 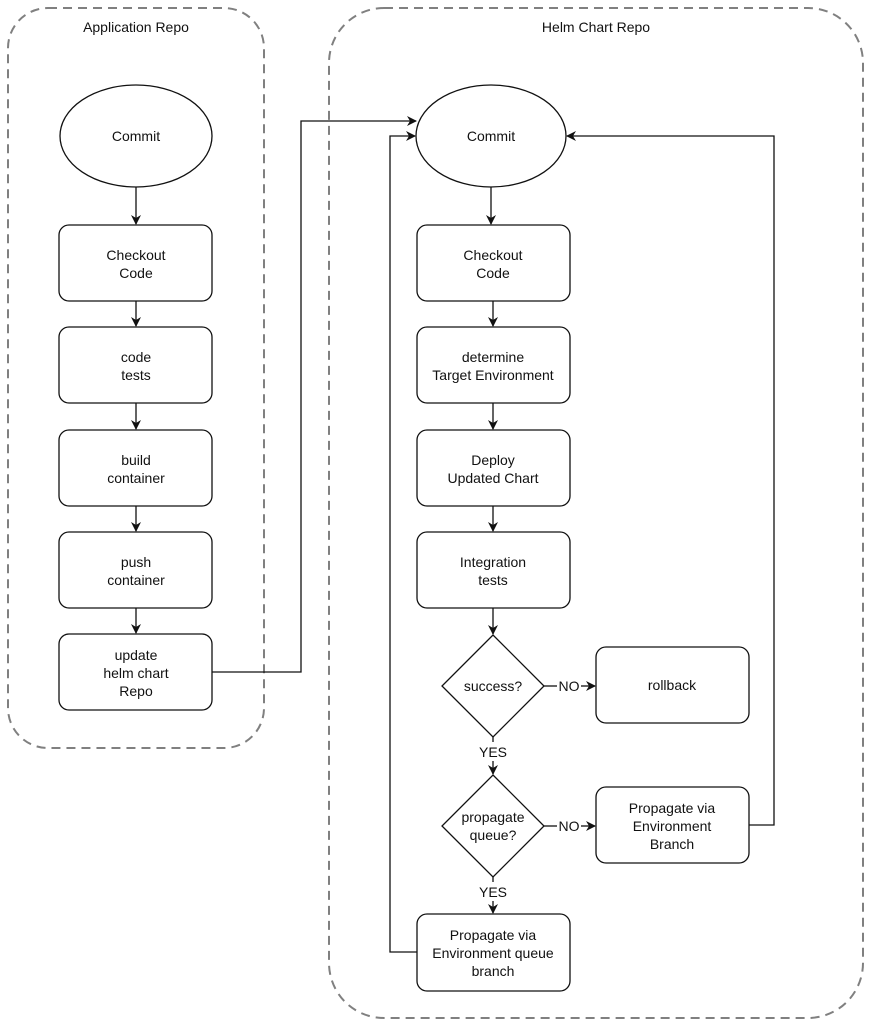 I want to click on node-label: build, so click(x=136, y=460).